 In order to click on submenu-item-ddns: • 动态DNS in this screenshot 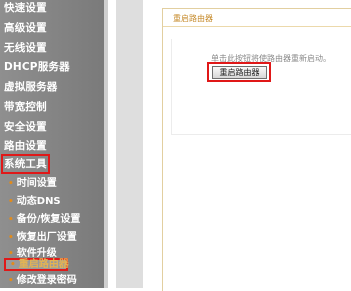, I will do `click(50, 202)`.